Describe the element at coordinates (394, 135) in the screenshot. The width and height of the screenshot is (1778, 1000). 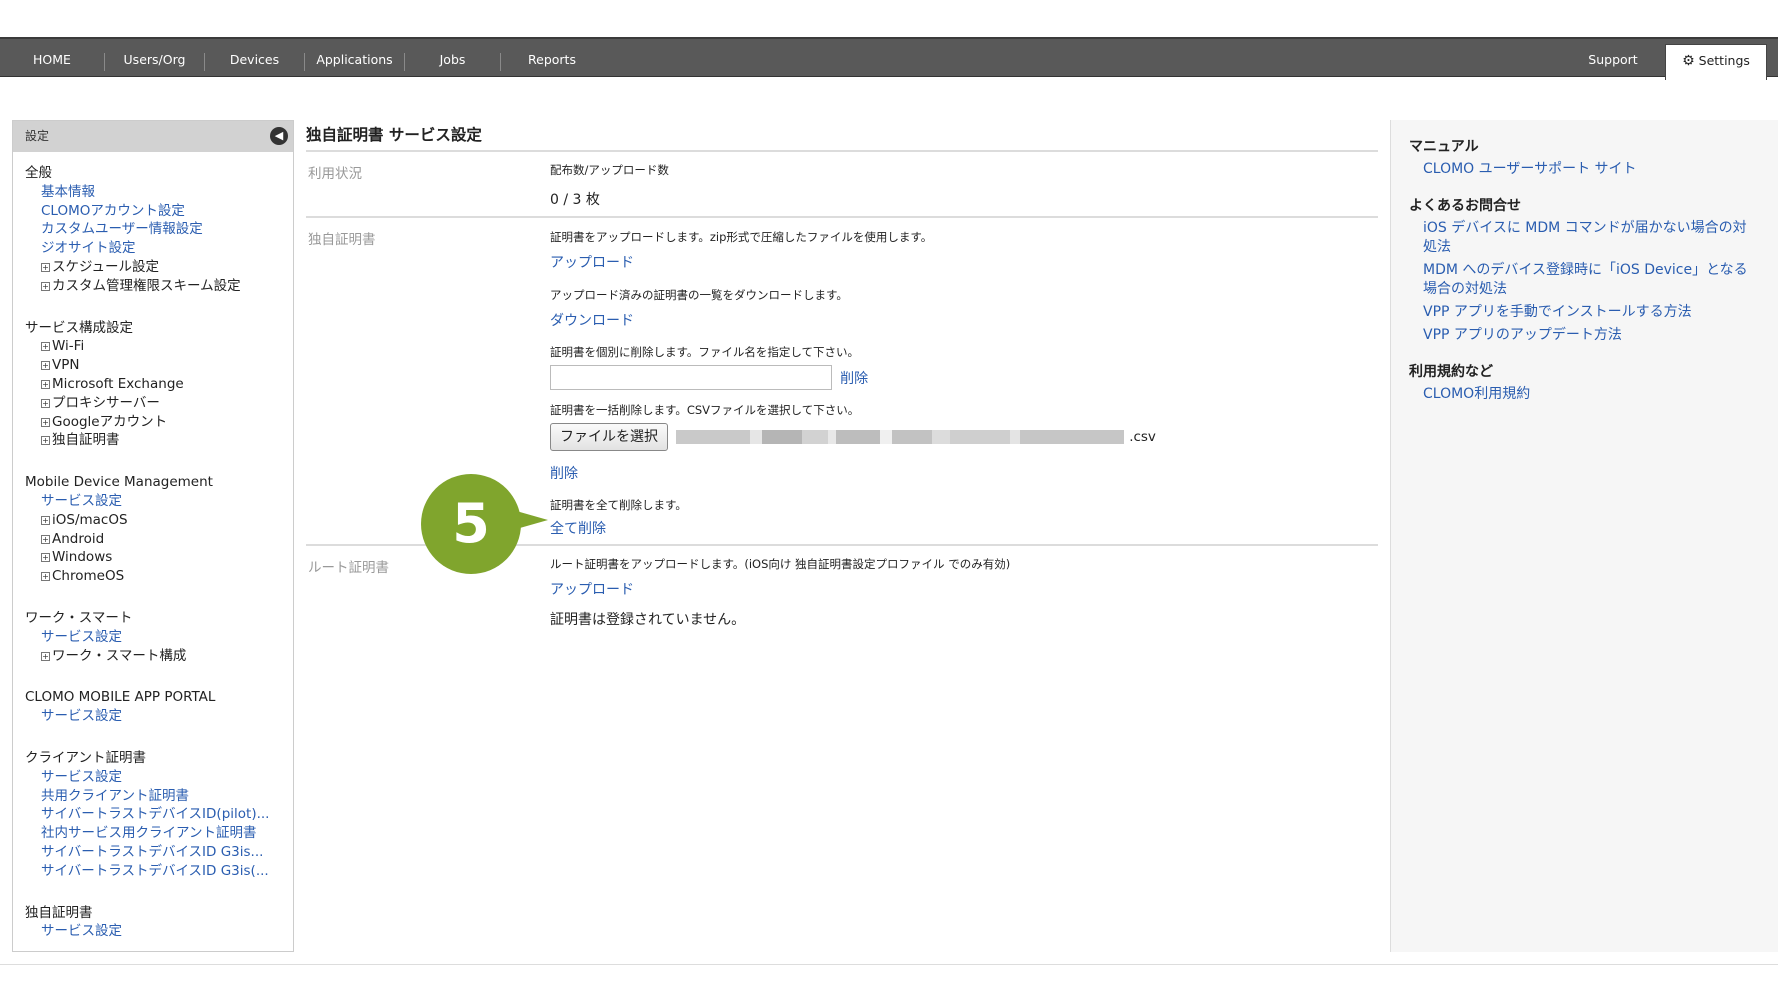
I see `page-title: 独自証明書 サービス設定` at that location.